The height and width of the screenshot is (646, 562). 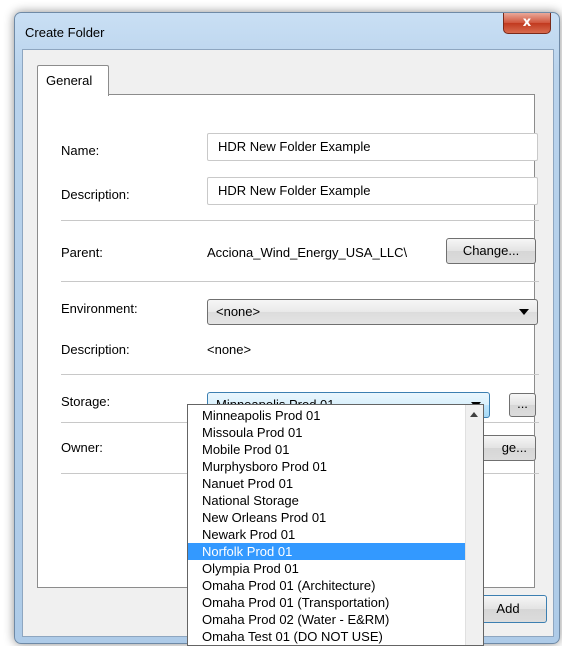 I want to click on storage-option: Omaha Prod 01 (Architecture), so click(x=327, y=585).